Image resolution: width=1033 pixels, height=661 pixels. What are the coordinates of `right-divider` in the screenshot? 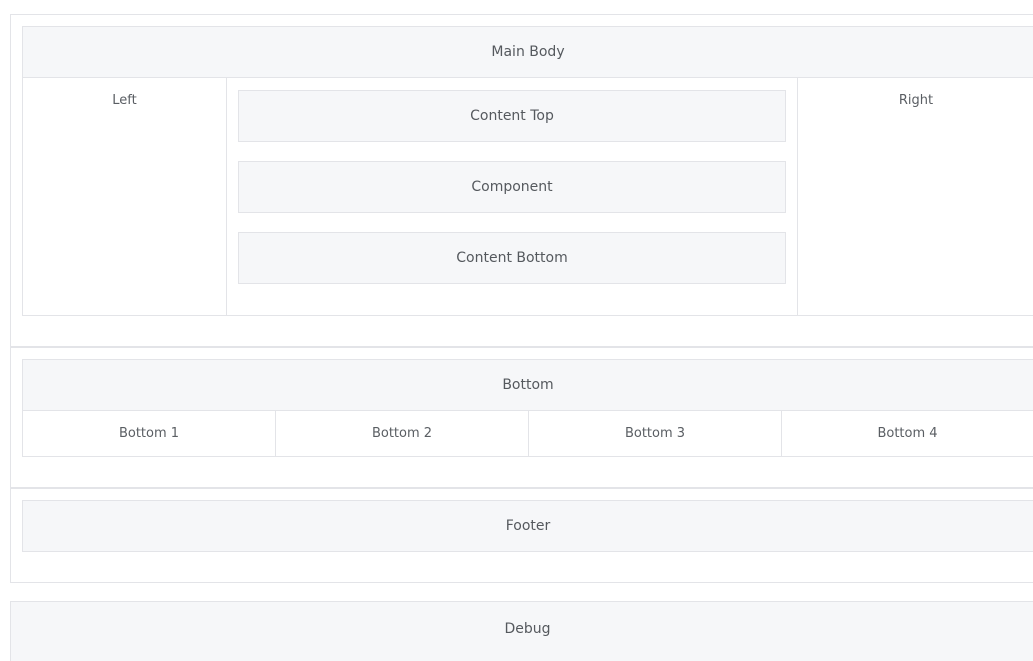 It's located at (797, 196).